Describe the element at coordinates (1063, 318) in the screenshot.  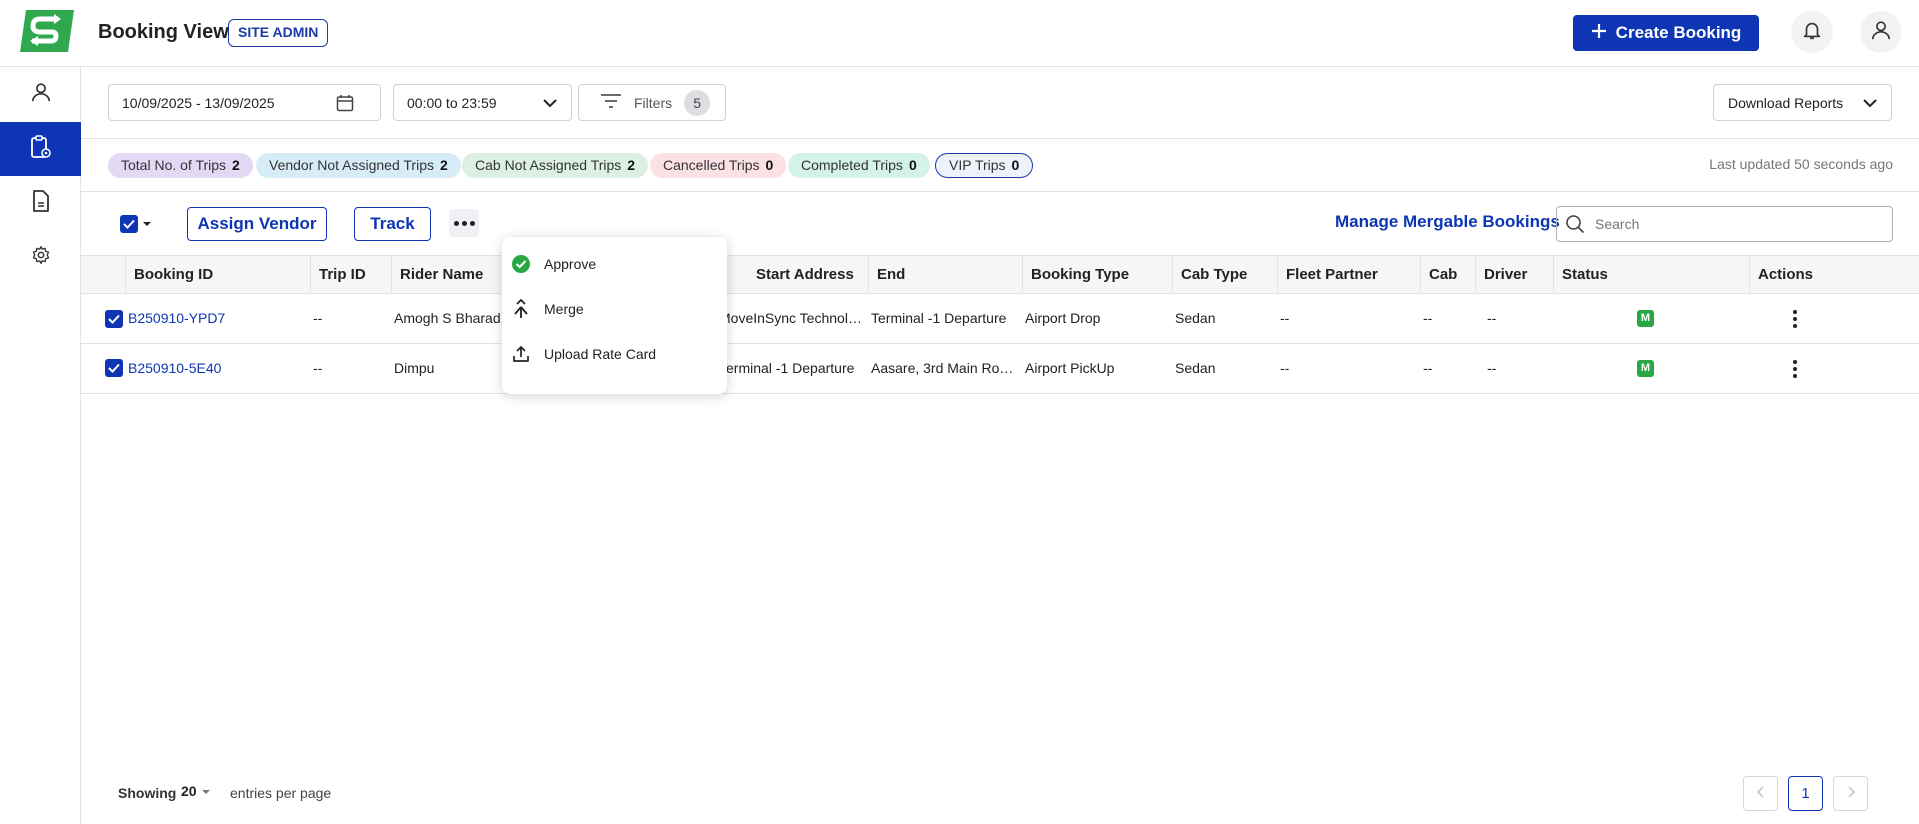
I see `cell-booking-type: Airport Drop` at that location.